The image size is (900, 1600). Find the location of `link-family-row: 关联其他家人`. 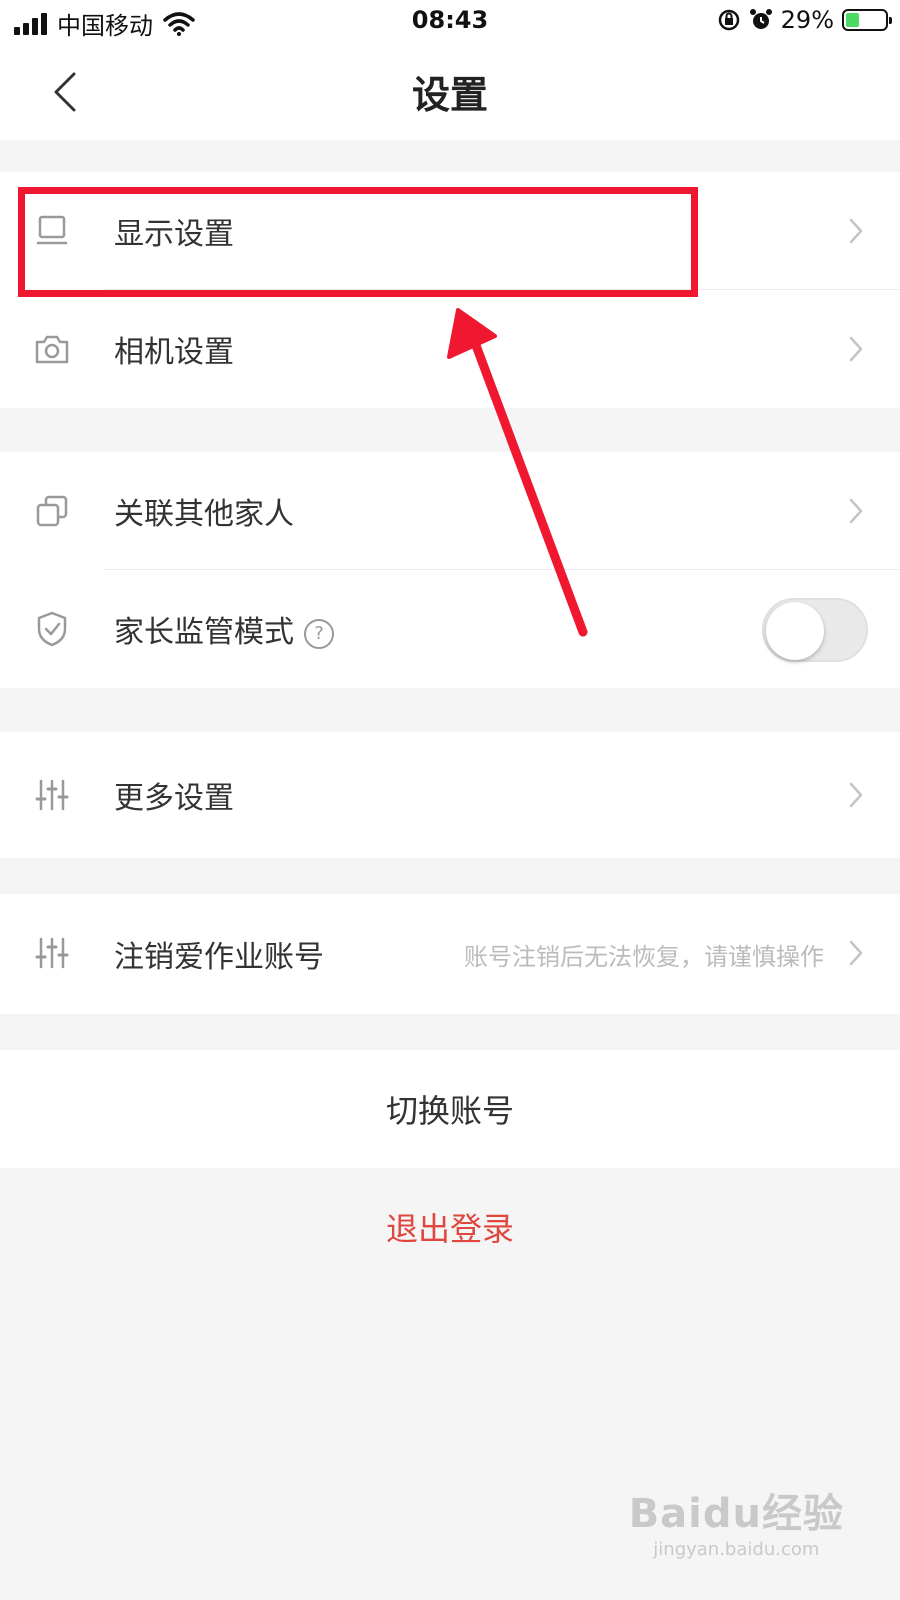

link-family-row: 关联其他家人 is located at coordinates (450, 511).